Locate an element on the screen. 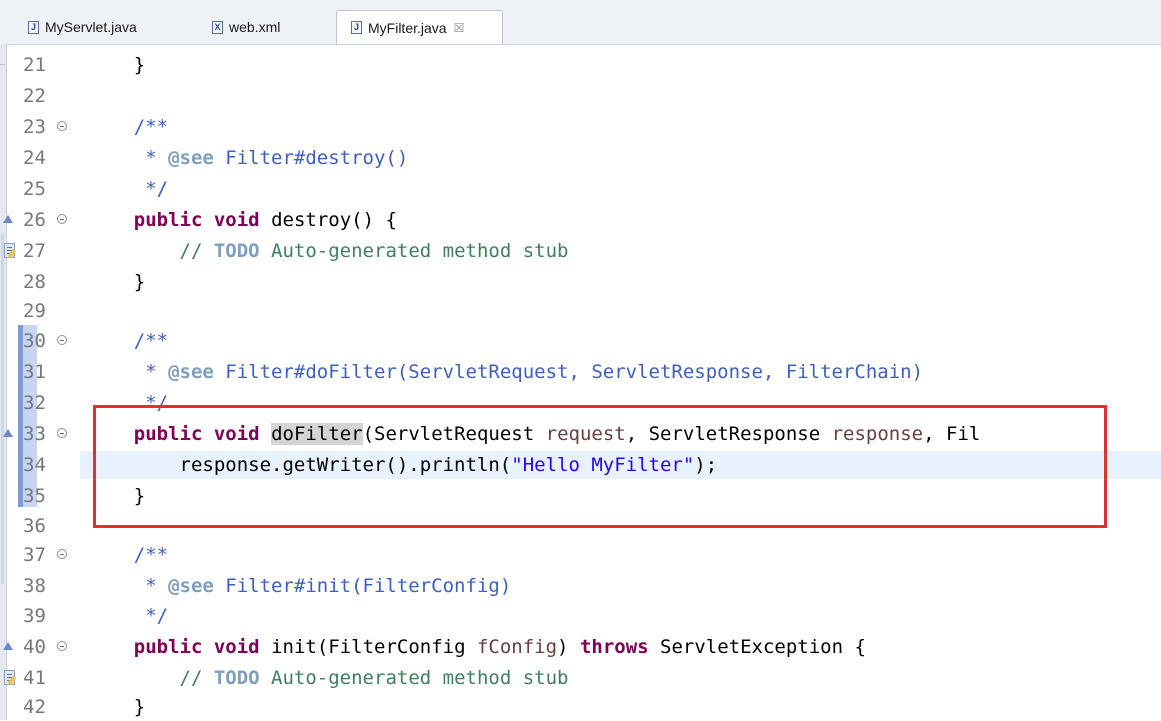 The image size is (1161, 721). annotation-highlight-box is located at coordinates (600, 466).